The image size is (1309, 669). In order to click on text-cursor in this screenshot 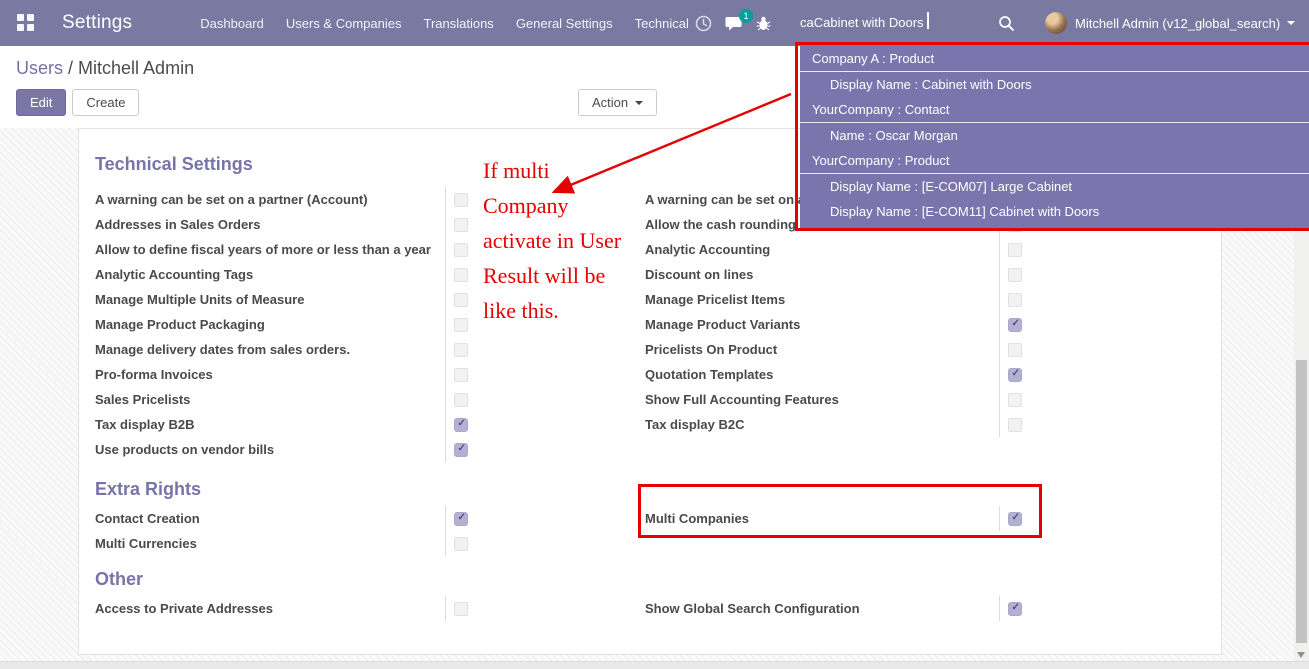, I will do `click(928, 20)`.